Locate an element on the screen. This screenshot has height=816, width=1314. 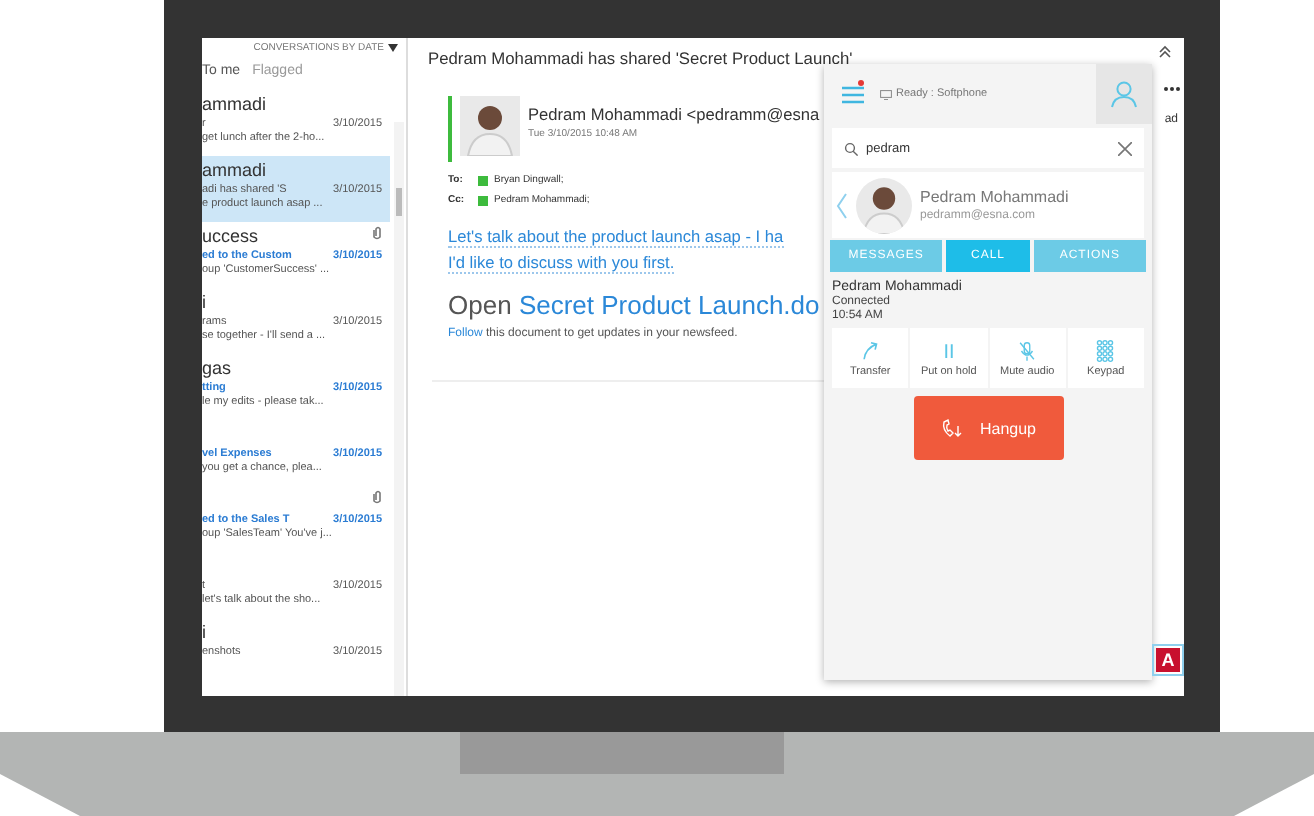
sender-name: Pedram Mohammadi <pedramm@esna is located at coordinates (674, 114).